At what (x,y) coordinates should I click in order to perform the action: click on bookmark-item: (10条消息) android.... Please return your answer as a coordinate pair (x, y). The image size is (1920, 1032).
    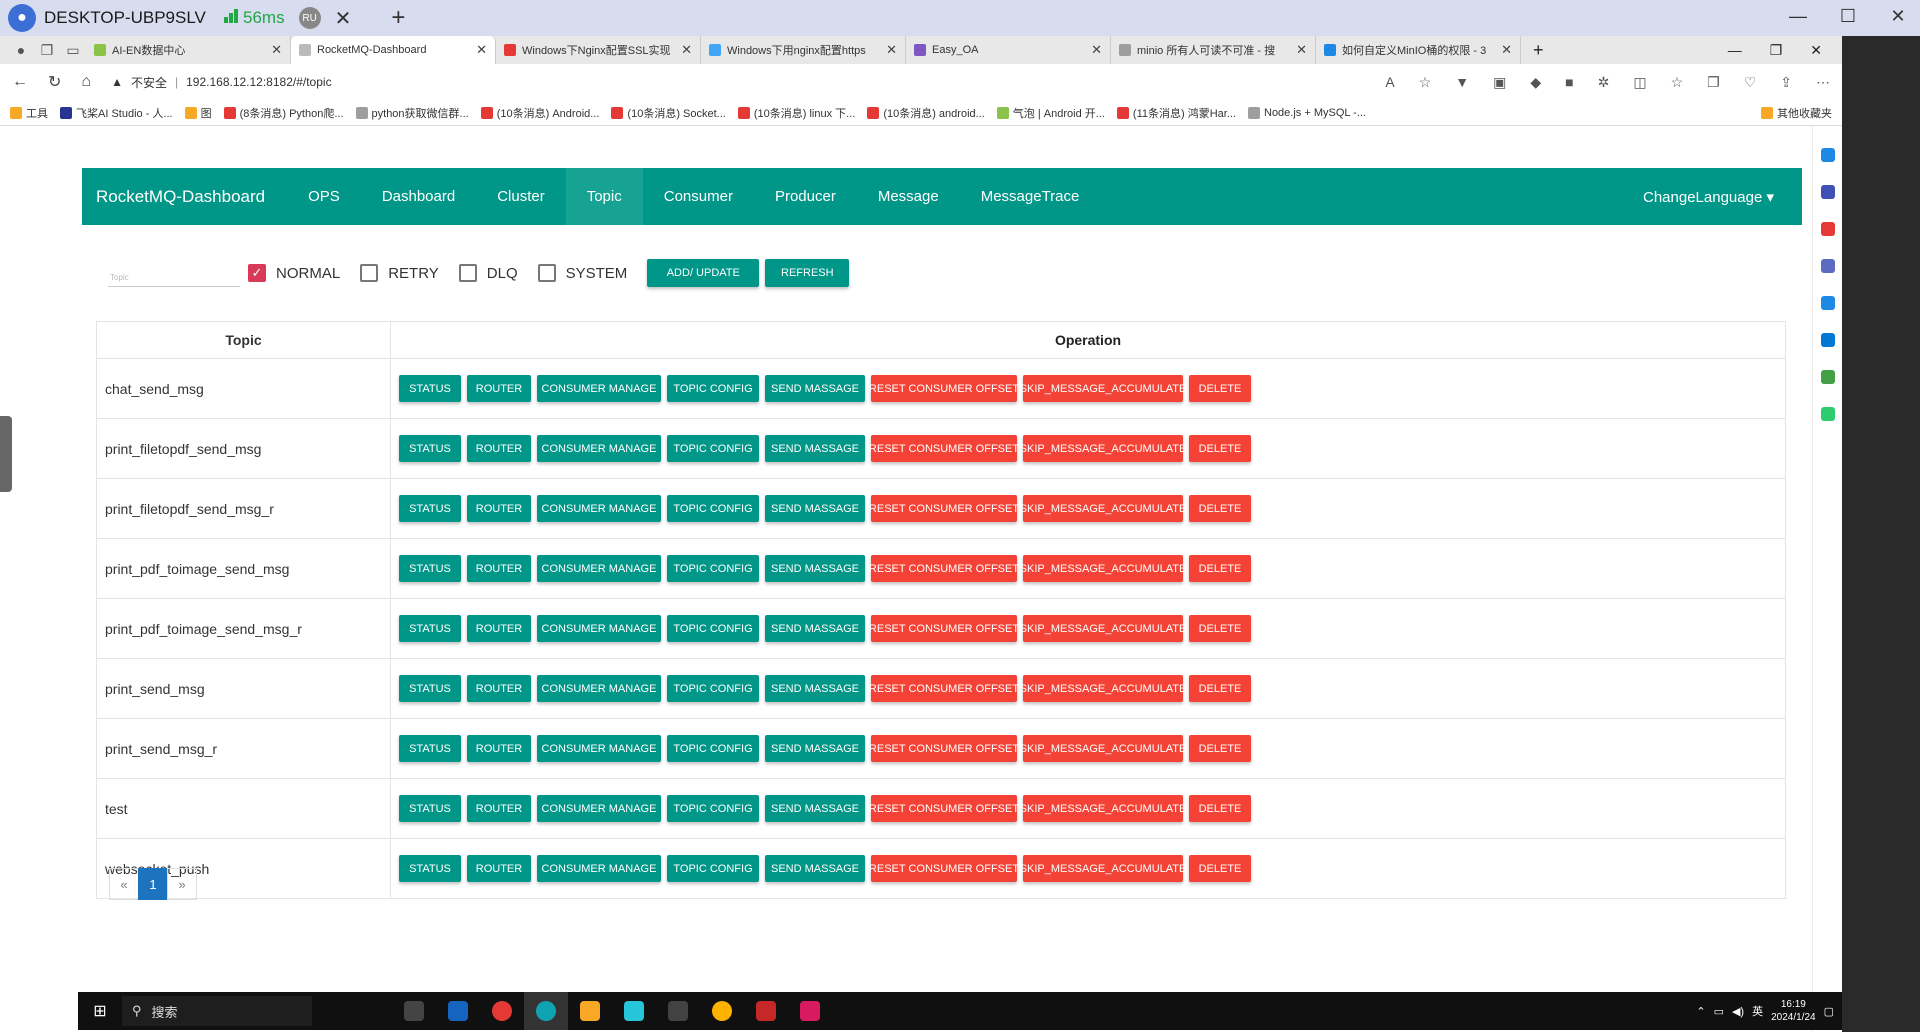
    Looking at the image, I should click on (926, 113).